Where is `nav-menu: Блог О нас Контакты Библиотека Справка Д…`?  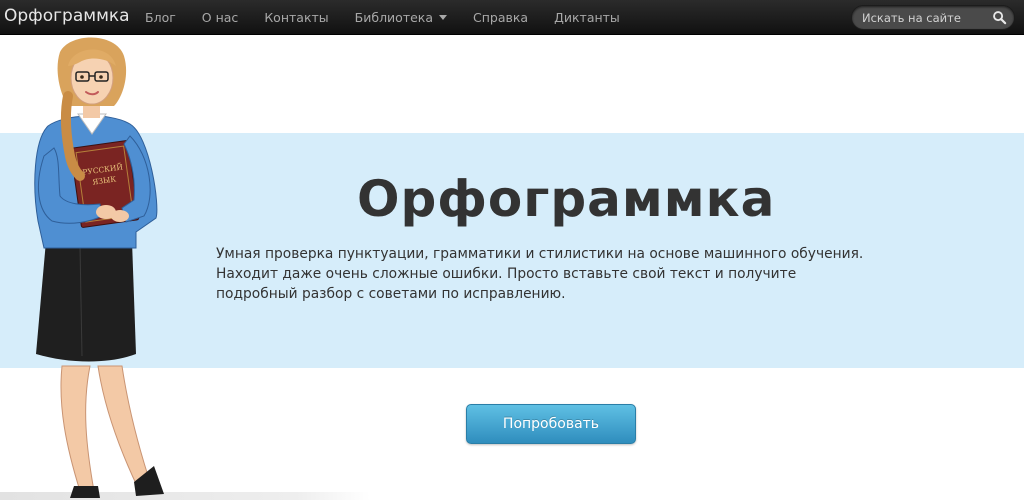
nav-menu: Блог О нас Контакты Библиотека Справка Д… is located at coordinates (382, 17).